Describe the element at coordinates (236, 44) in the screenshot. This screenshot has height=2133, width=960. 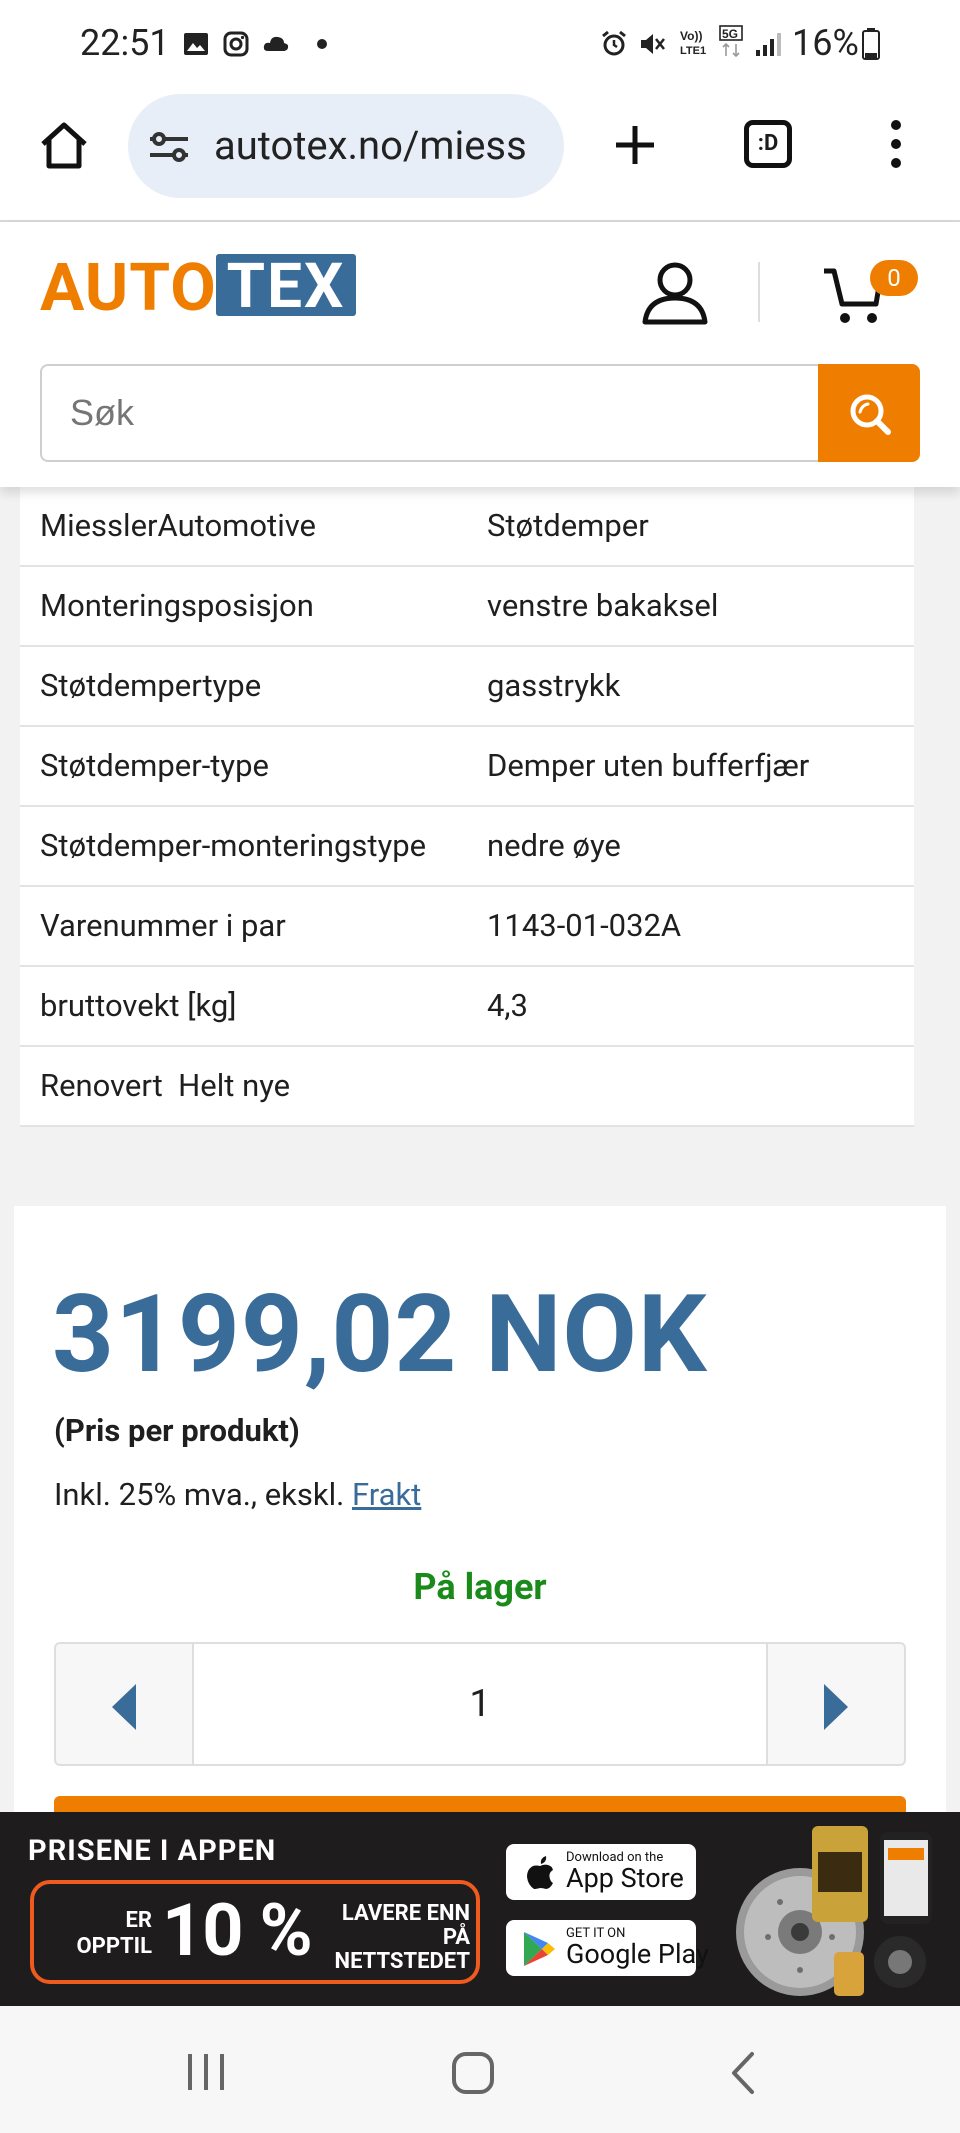
I see `instagram-icon` at that location.